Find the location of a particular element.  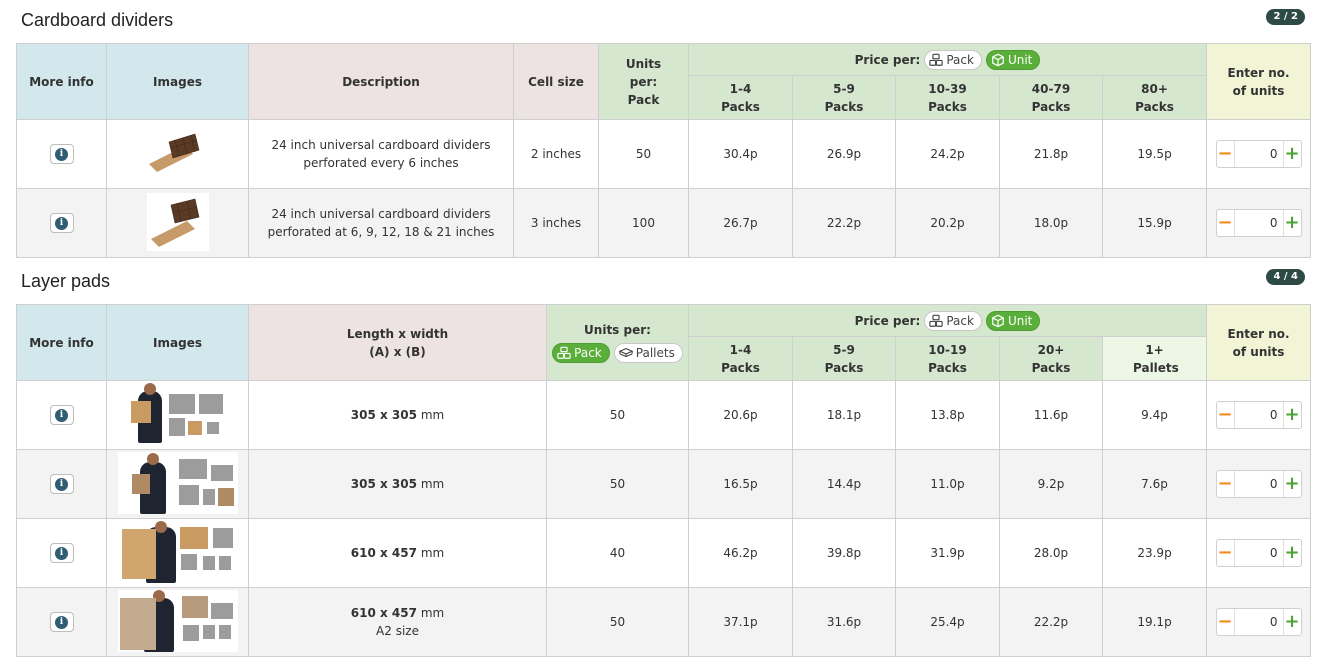

cell-size: 3 inches is located at coordinates (556, 223).